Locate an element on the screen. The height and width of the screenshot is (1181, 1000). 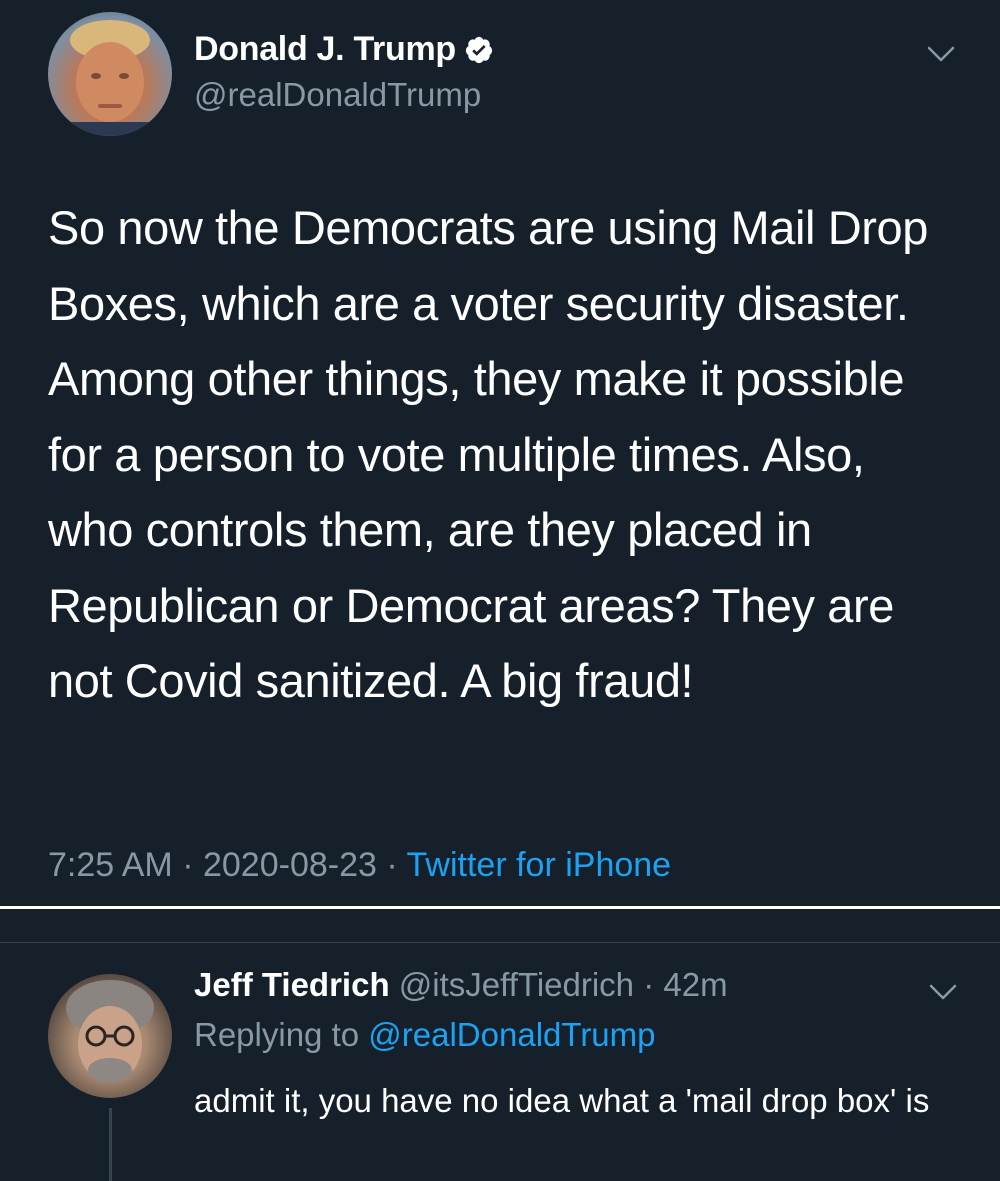
avatar-portrait is located at coordinates (110, 78).